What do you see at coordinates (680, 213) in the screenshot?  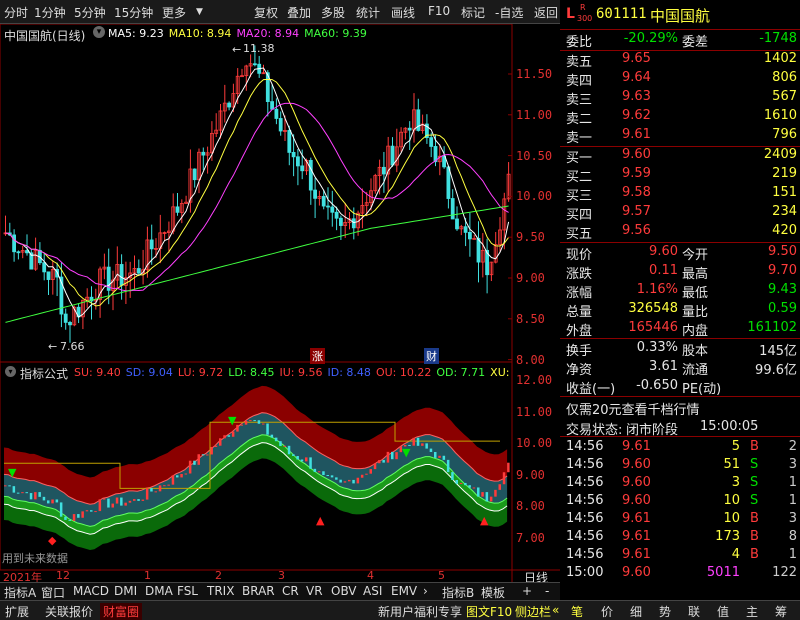 I see `bid-row: 买四 9.57 234` at bounding box center [680, 213].